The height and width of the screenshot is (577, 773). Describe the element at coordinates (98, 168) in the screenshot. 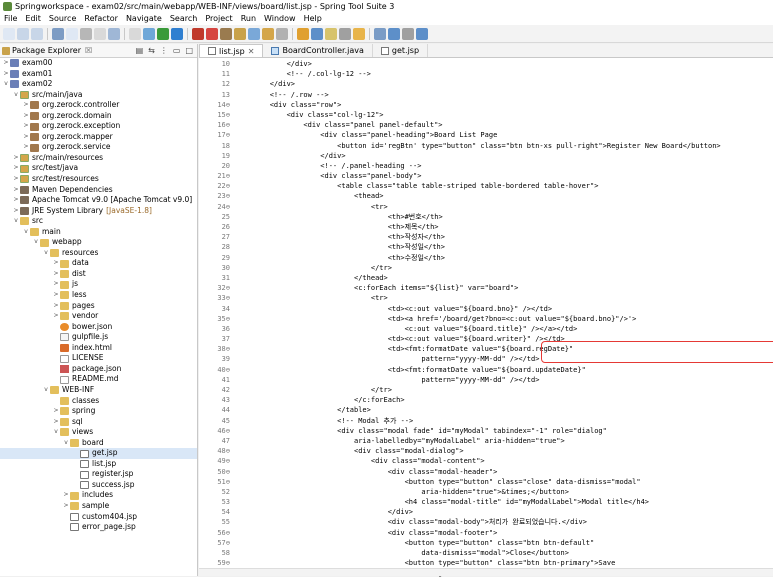

I see `tree-item: > src/test/java` at that location.